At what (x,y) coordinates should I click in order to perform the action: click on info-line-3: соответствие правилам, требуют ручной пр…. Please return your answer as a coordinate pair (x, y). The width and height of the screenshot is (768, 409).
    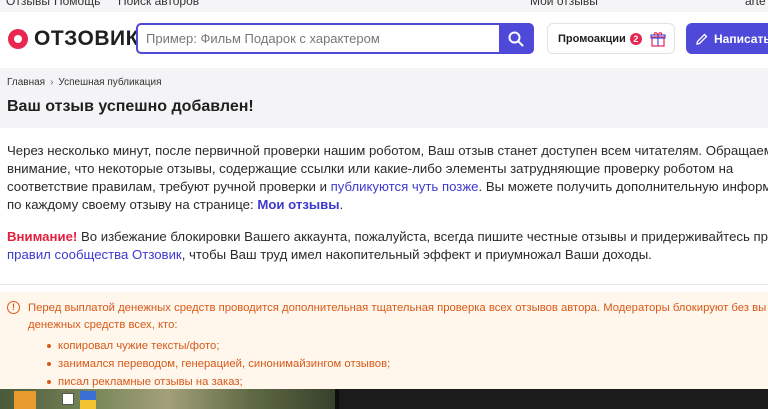
    Looking at the image, I should click on (169, 186).